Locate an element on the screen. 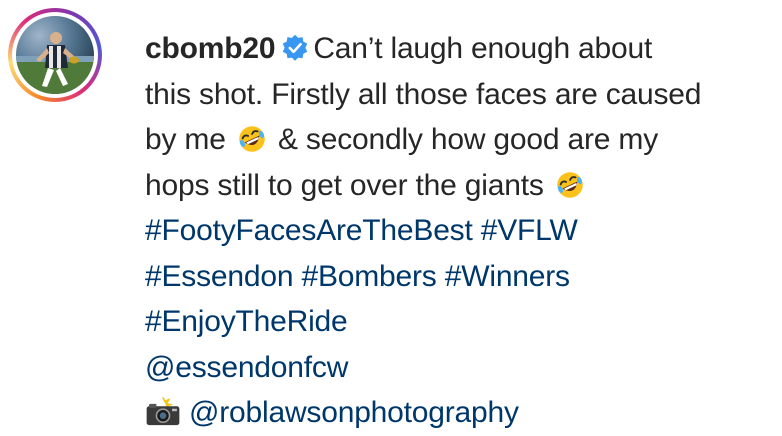 The image size is (782, 436). caption-line-1: cbomb20 Can’t laugh enough about is located at coordinates (460, 49).